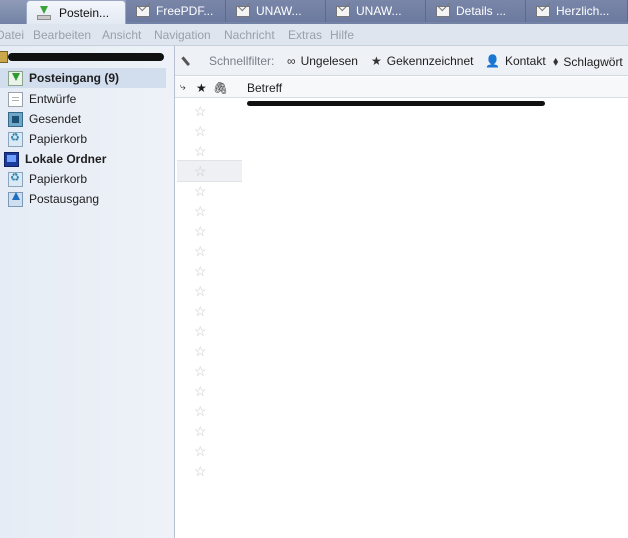 Image resolution: width=628 pixels, height=538 pixels. I want to click on inbox-download-icon, so click(44, 13).